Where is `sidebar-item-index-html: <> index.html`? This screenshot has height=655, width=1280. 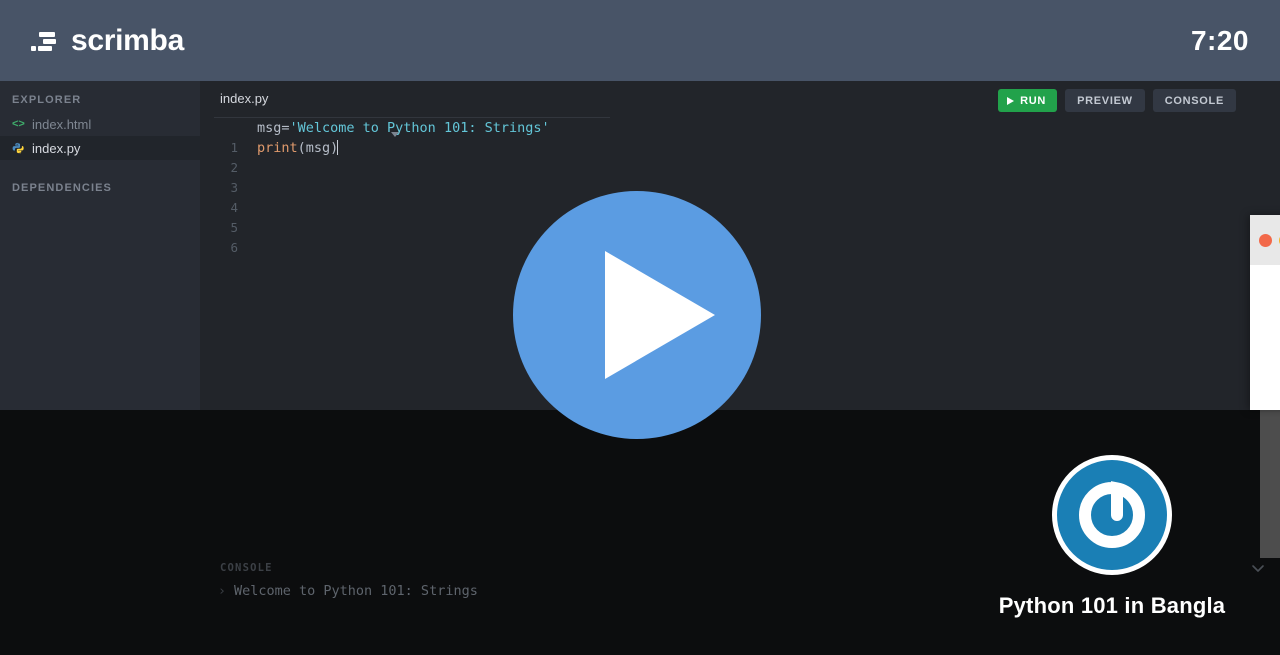 sidebar-item-index-html: <> index.html is located at coordinates (100, 124).